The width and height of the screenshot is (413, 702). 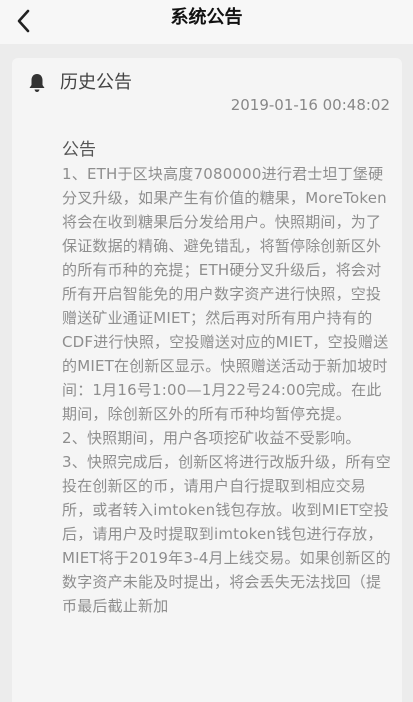 I want to click on page-title: 系统公告, so click(x=206, y=17).